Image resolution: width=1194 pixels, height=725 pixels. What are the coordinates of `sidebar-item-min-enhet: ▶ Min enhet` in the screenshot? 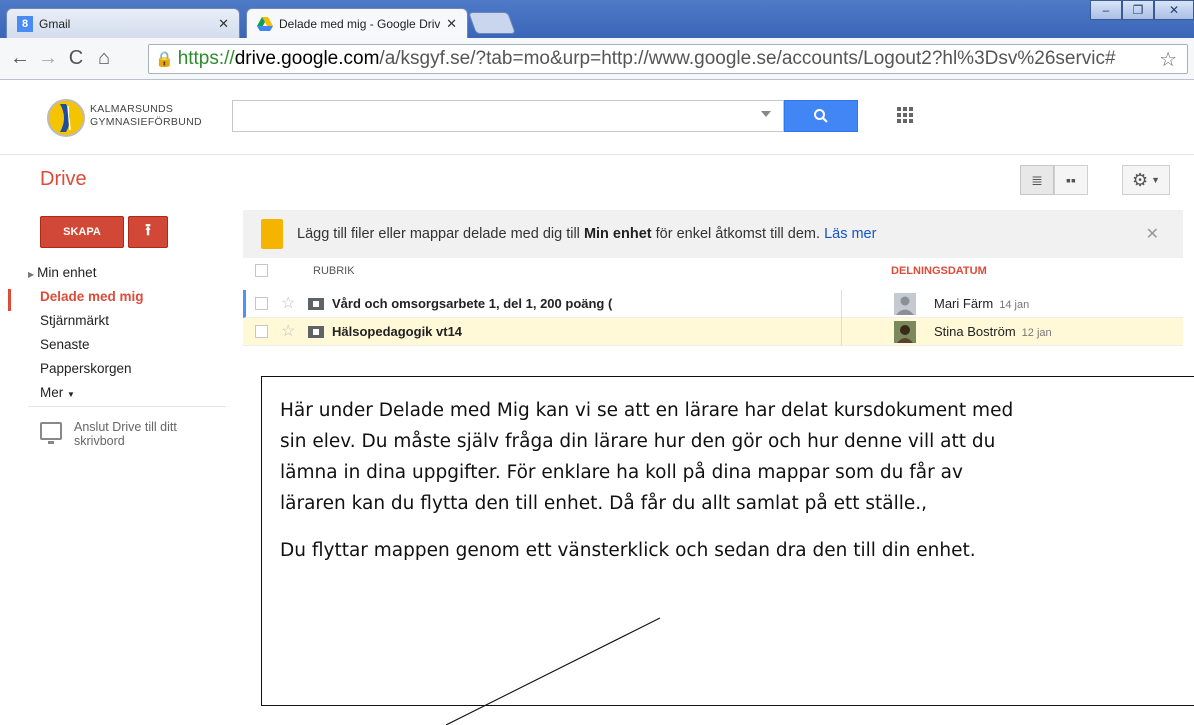 It's located at (86, 274).